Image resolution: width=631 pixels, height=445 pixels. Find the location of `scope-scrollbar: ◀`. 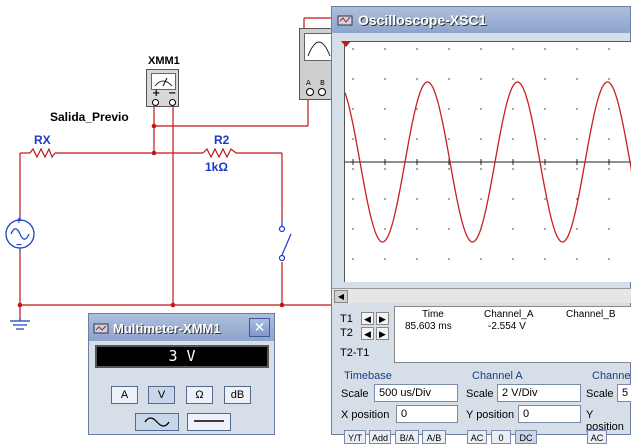

scope-scrollbar: ◀ is located at coordinates (481, 295).